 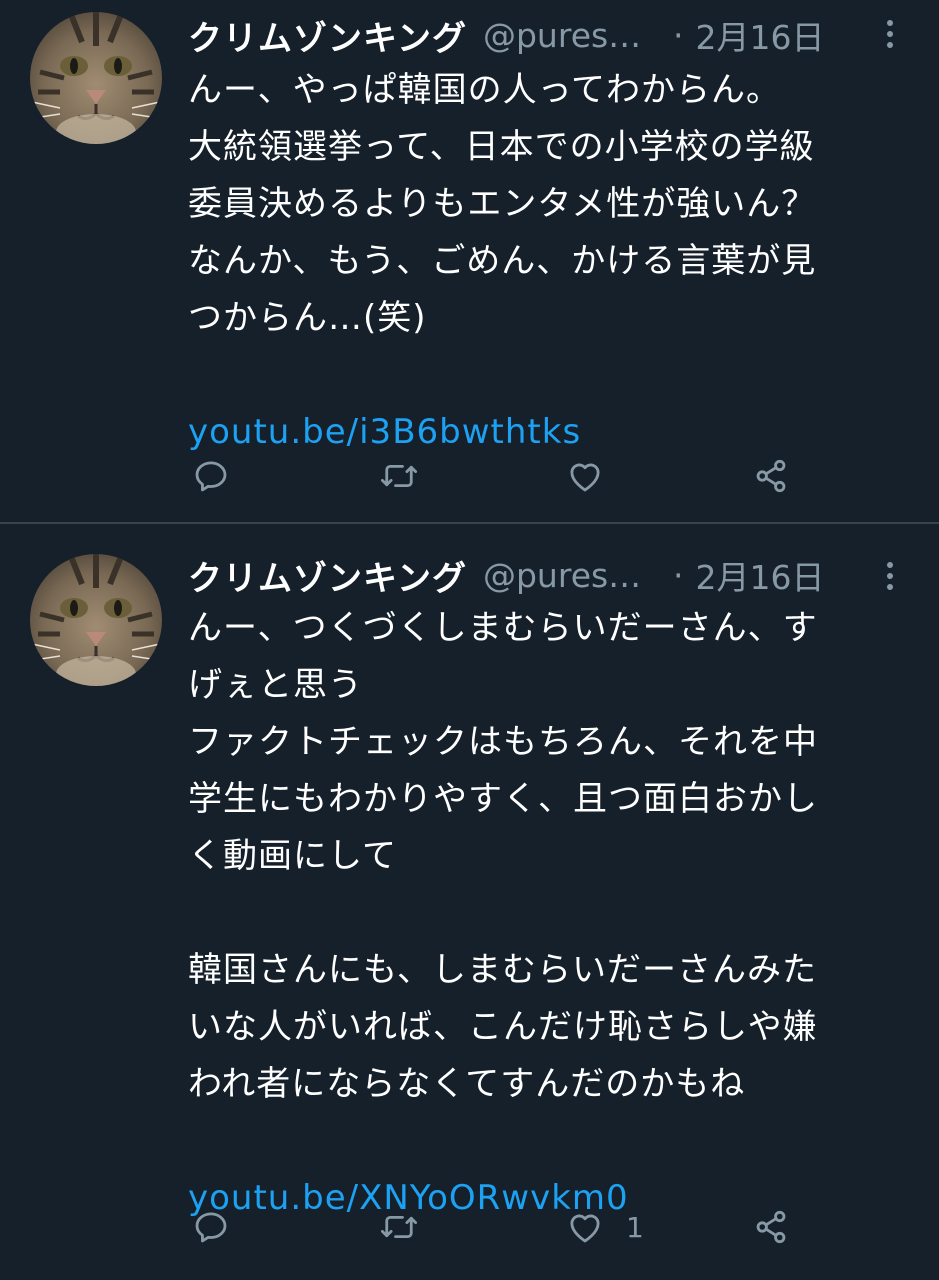 What do you see at coordinates (502, 204) in the screenshot?
I see `tweet-text-line: 委員決めるよりもエンタメ性が強いん？` at bounding box center [502, 204].